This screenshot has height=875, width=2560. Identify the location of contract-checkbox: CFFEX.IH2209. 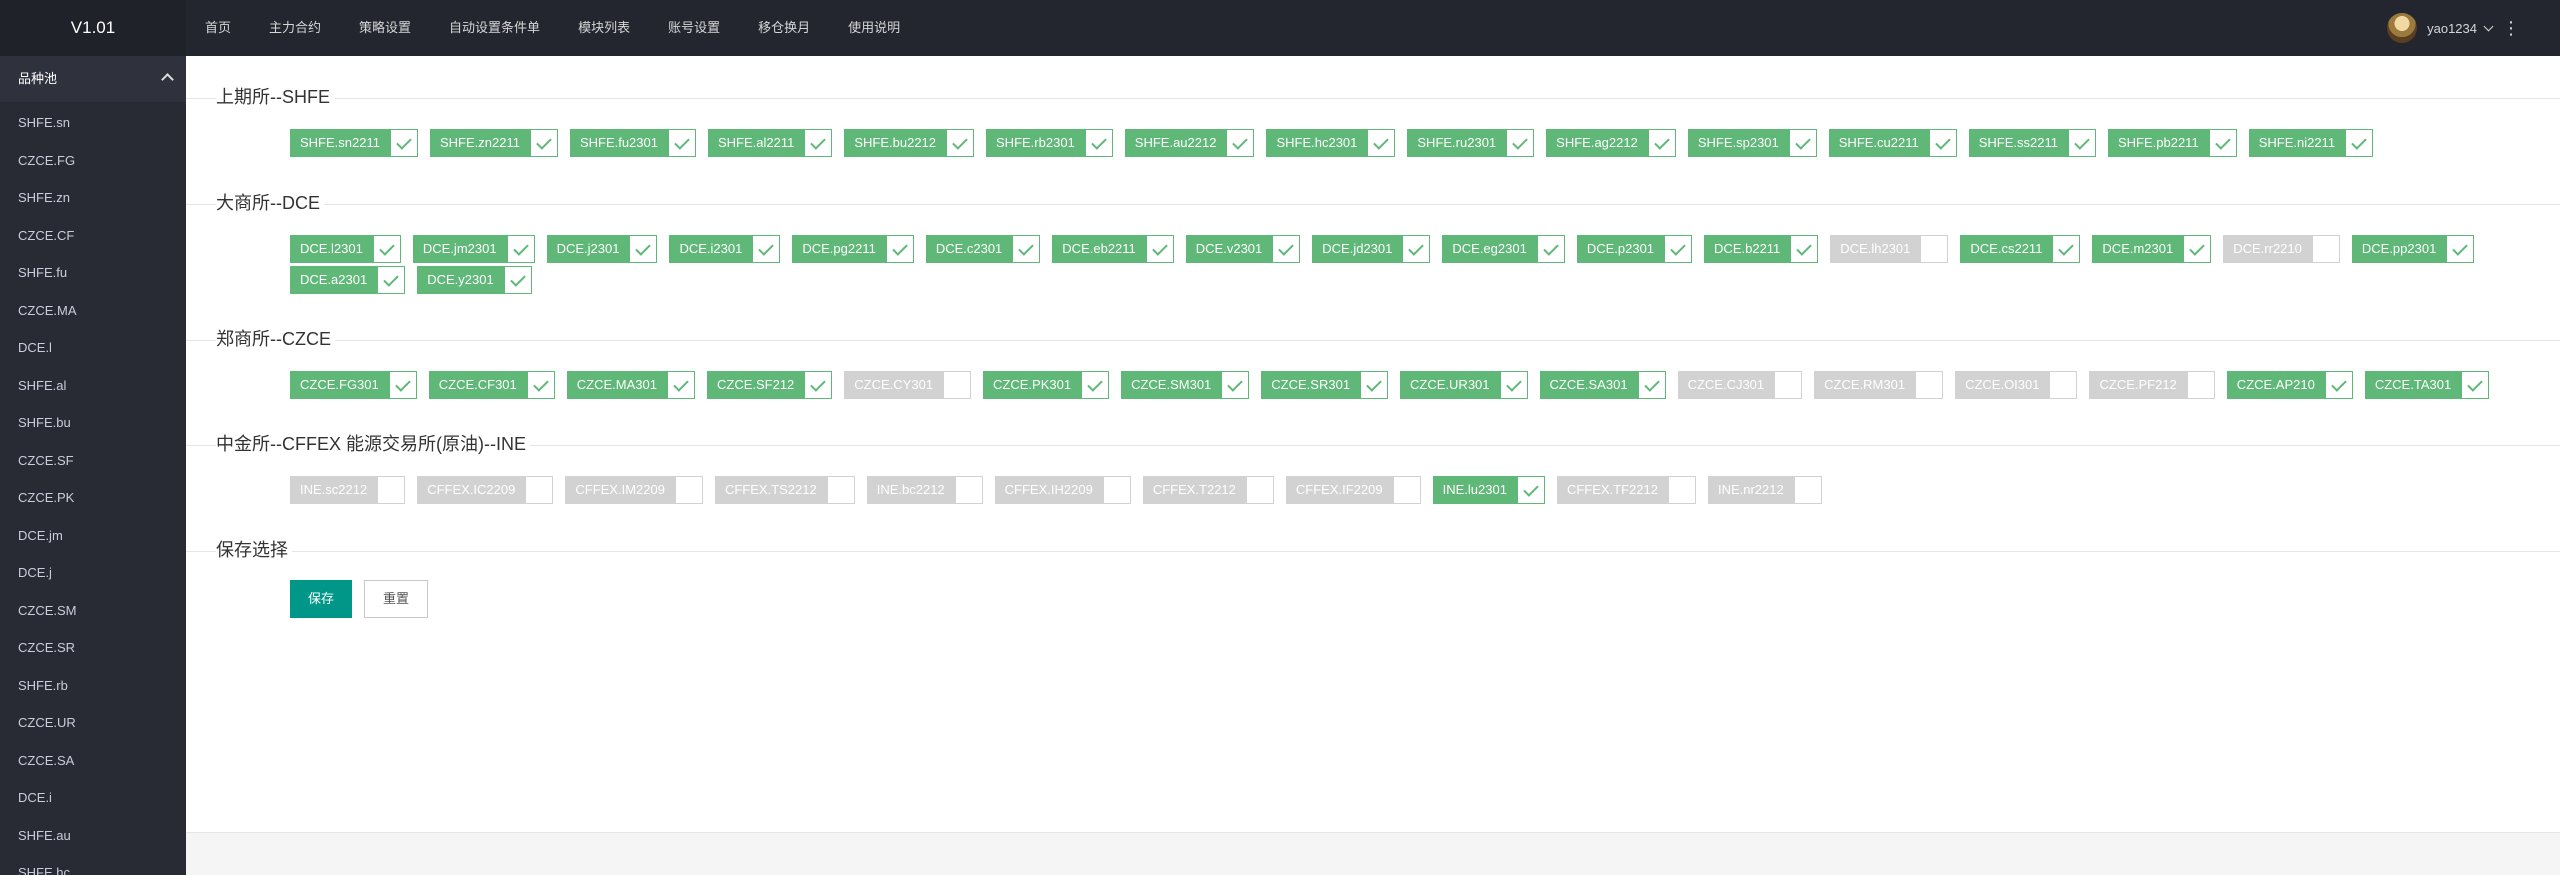
(1062, 490).